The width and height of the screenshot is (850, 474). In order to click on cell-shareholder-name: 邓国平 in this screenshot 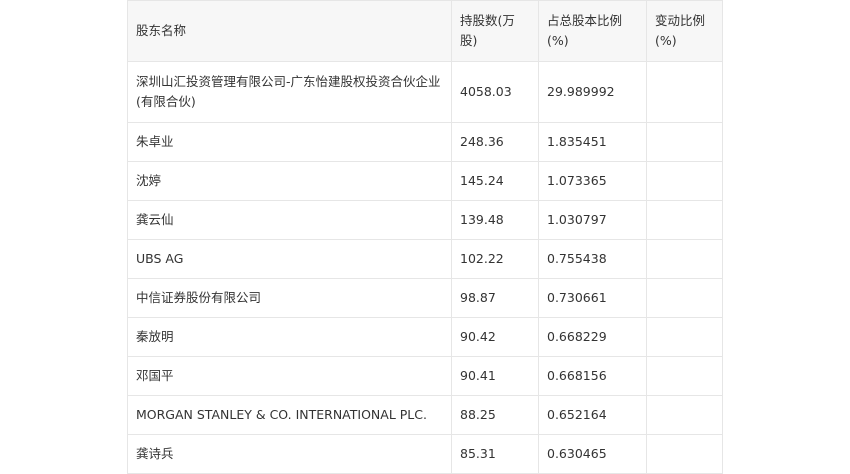, I will do `click(289, 376)`.